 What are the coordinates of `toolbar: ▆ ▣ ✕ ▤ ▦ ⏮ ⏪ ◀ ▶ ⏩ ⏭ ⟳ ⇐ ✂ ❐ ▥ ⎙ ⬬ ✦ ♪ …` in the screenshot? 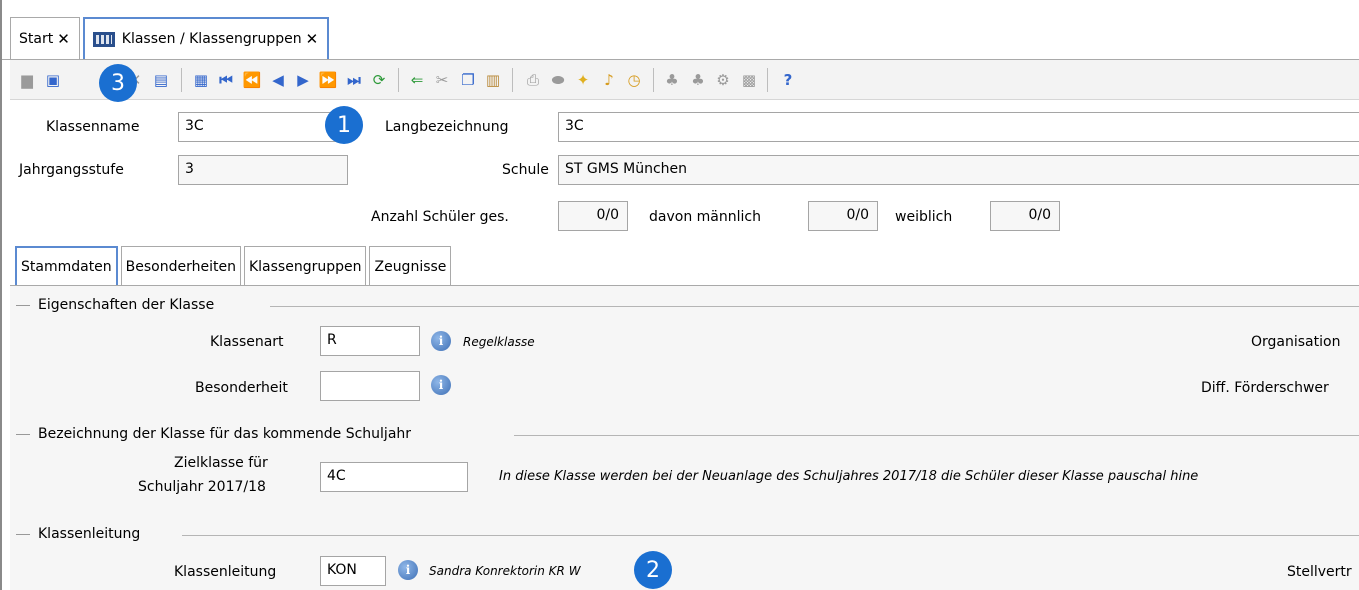 It's located at (684, 80).